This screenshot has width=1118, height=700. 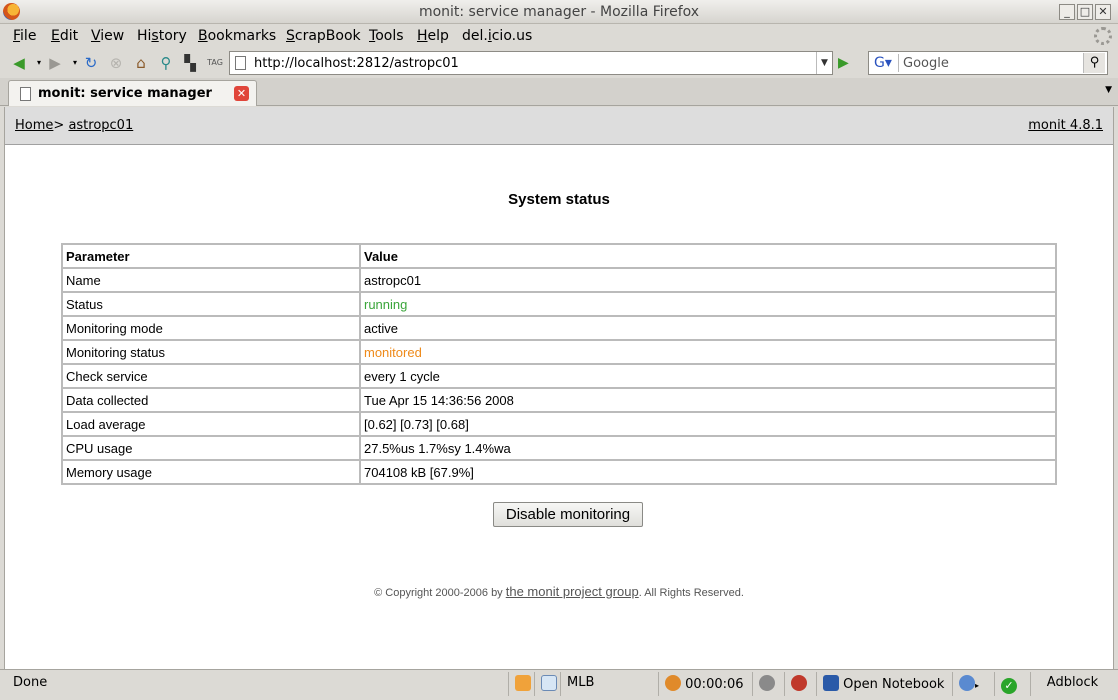 I want to click on table-header-row: Parameter Value, so click(x=559, y=256).